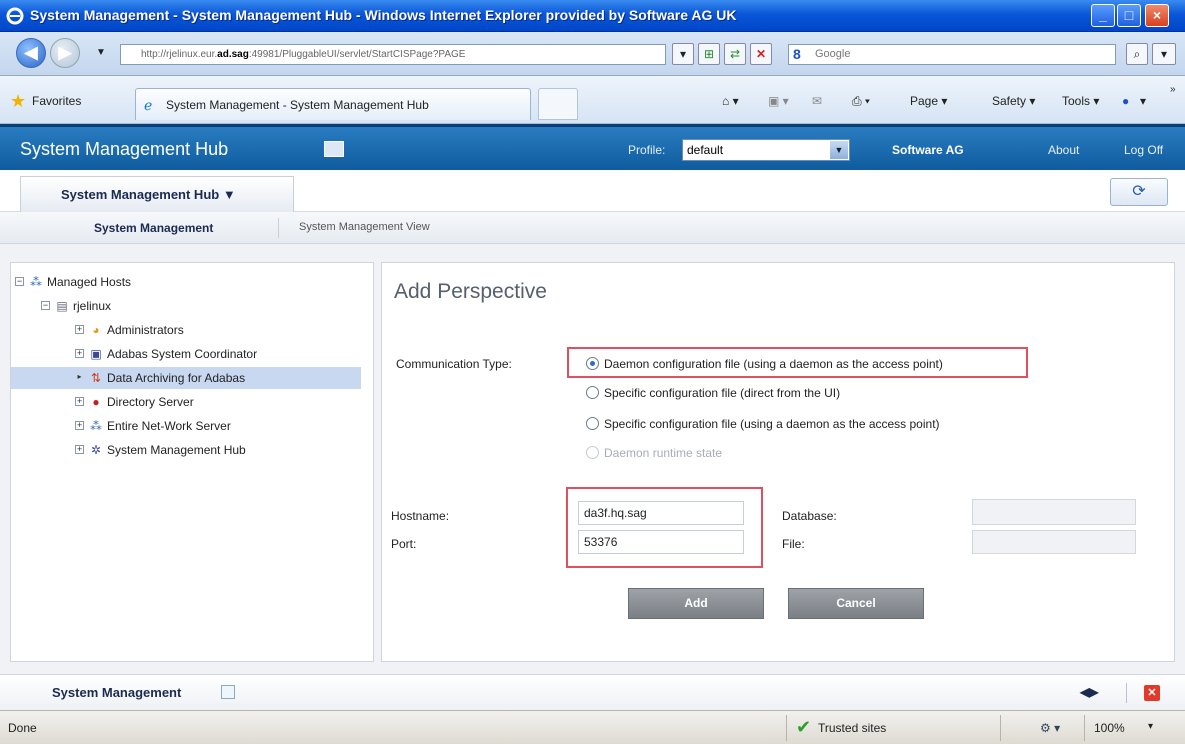  Describe the element at coordinates (1139, 192) in the screenshot. I see `refresh-button: ⟳` at that location.